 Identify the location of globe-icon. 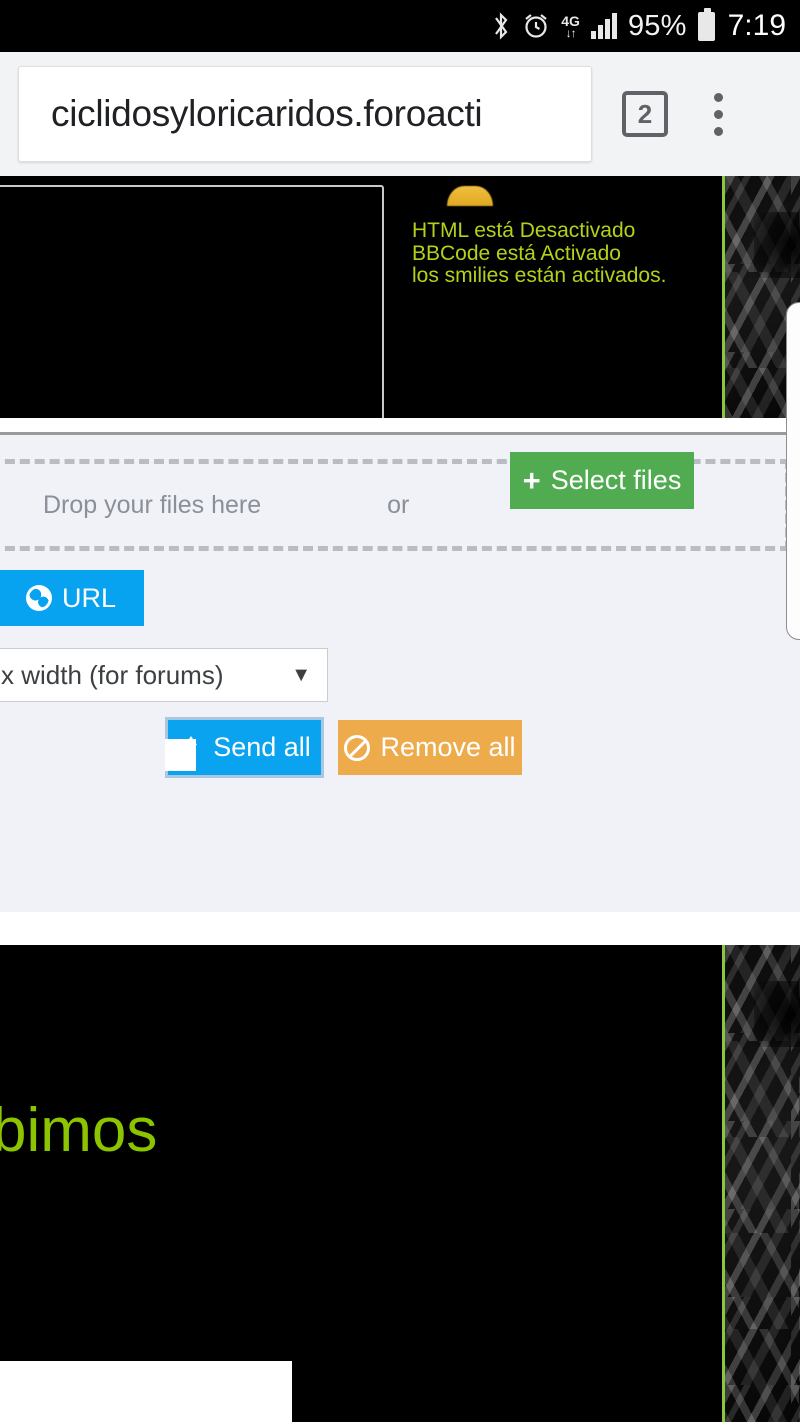
(38, 598).